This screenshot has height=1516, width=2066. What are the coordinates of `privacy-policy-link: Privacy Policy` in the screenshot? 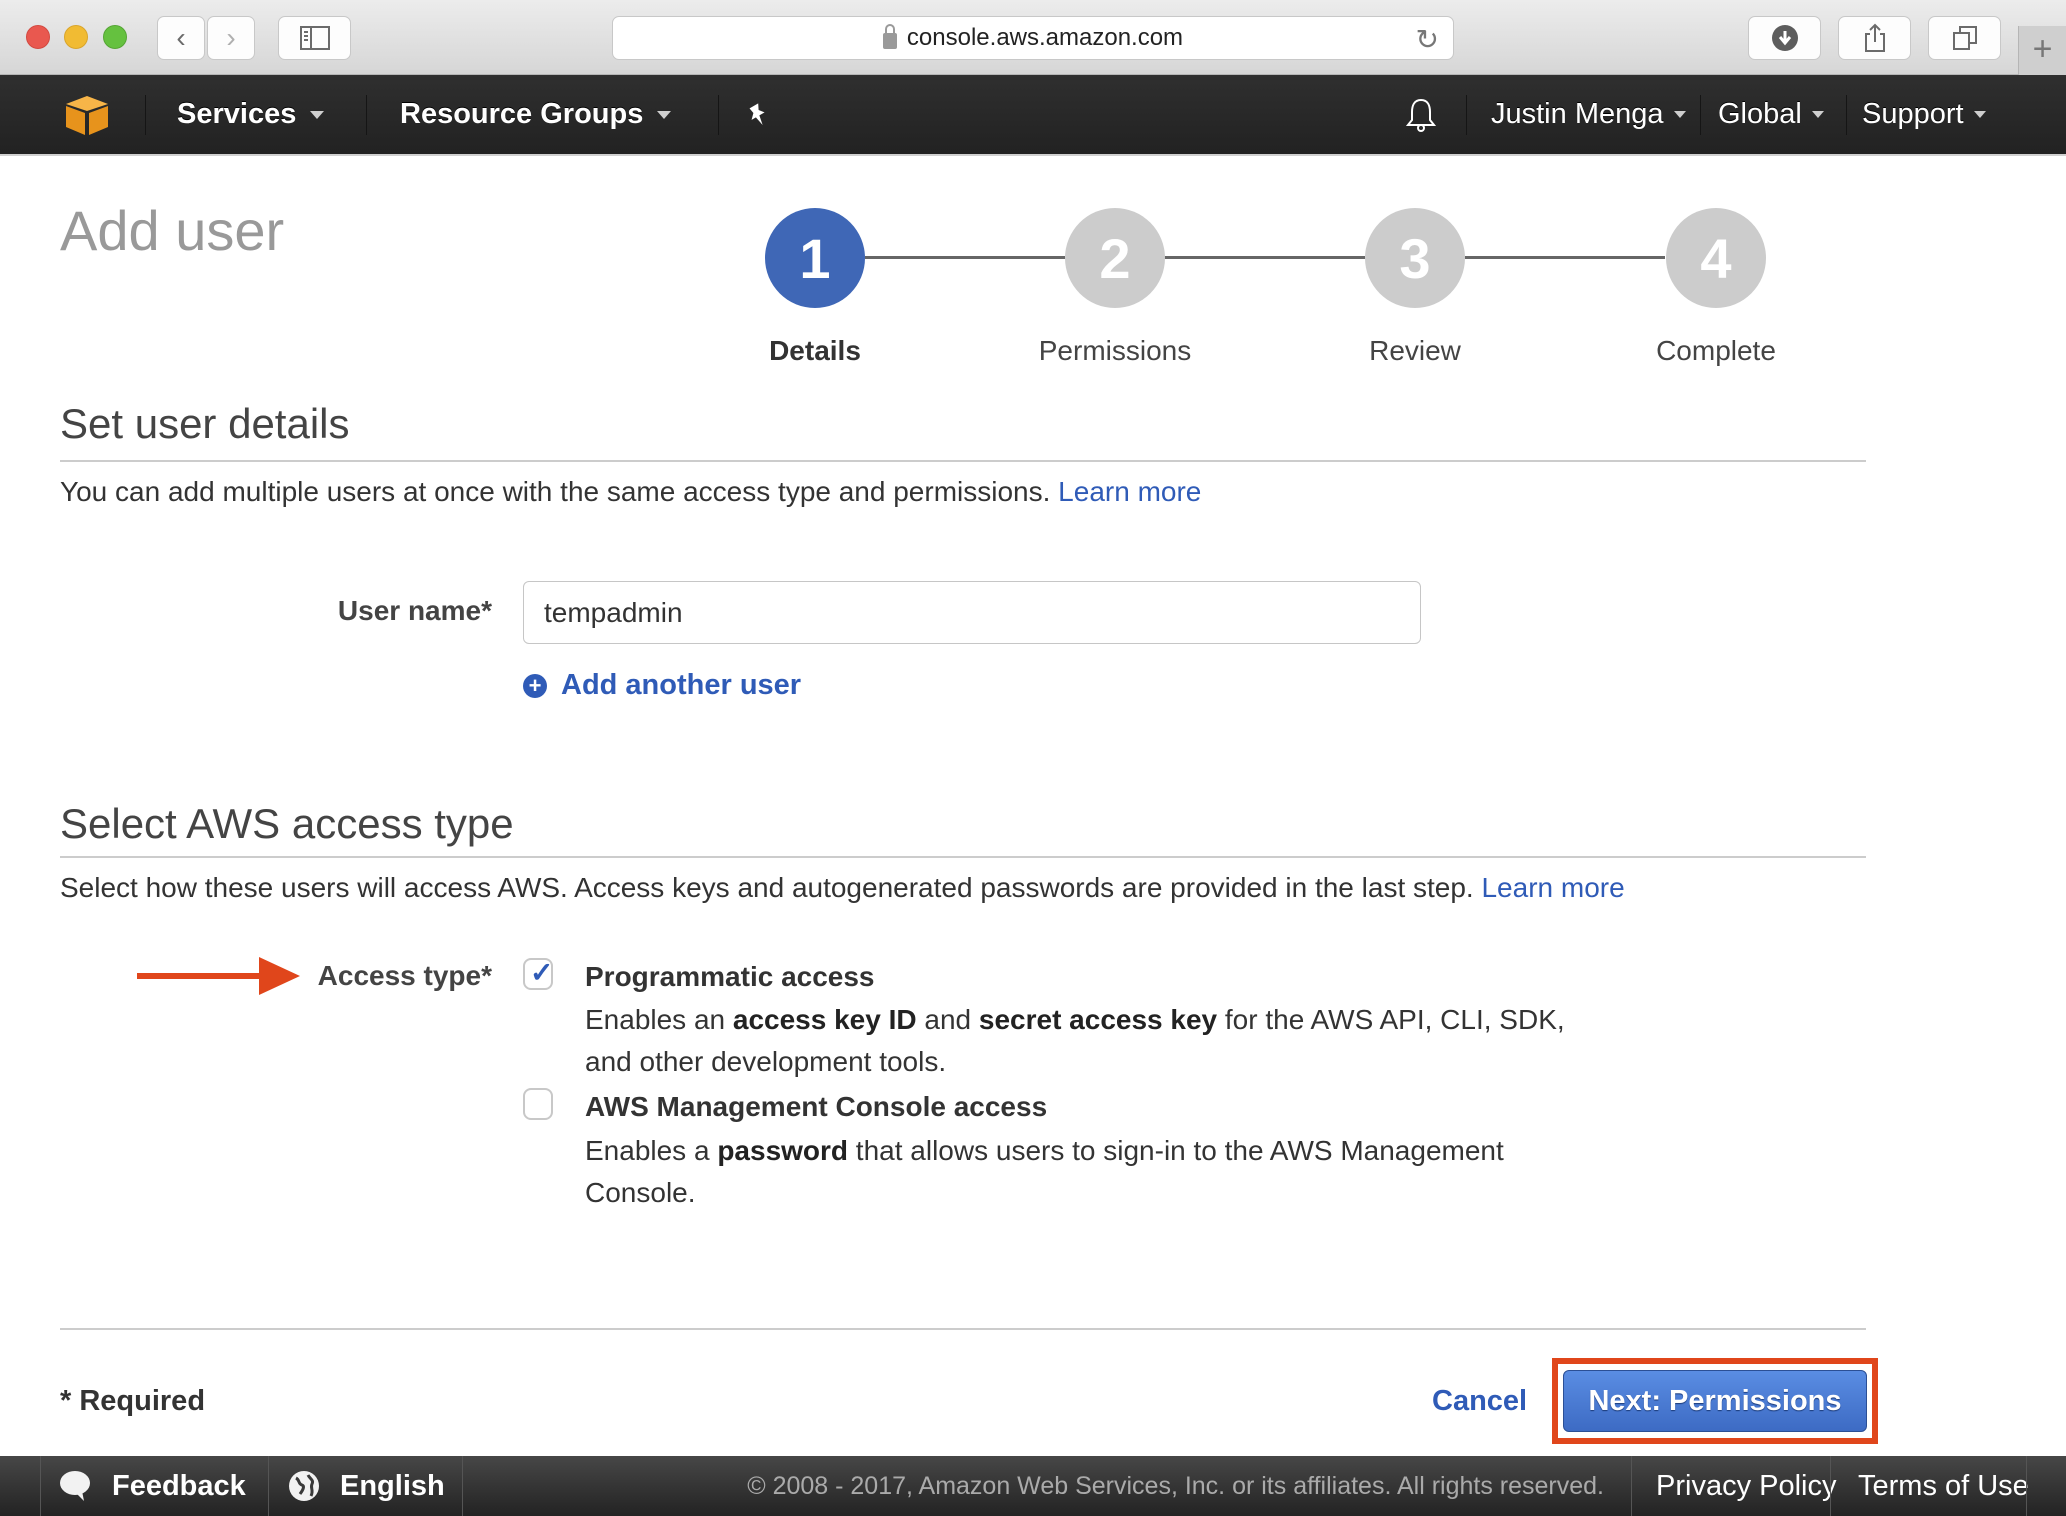 It's located at (1746, 1486).